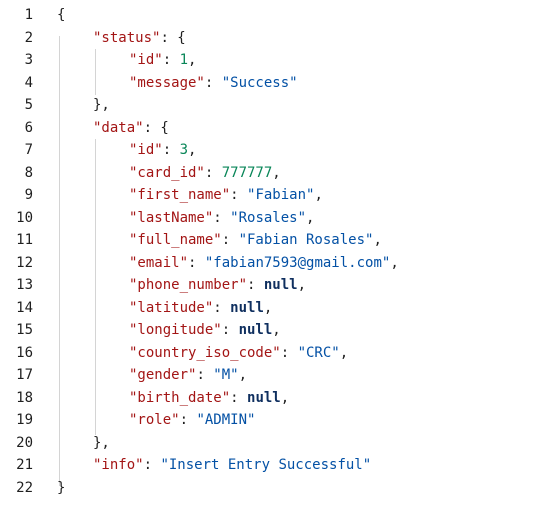 The height and width of the screenshot is (518, 551). I want to click on code-text: "first_name": "Fabian",, so click(226, 195).